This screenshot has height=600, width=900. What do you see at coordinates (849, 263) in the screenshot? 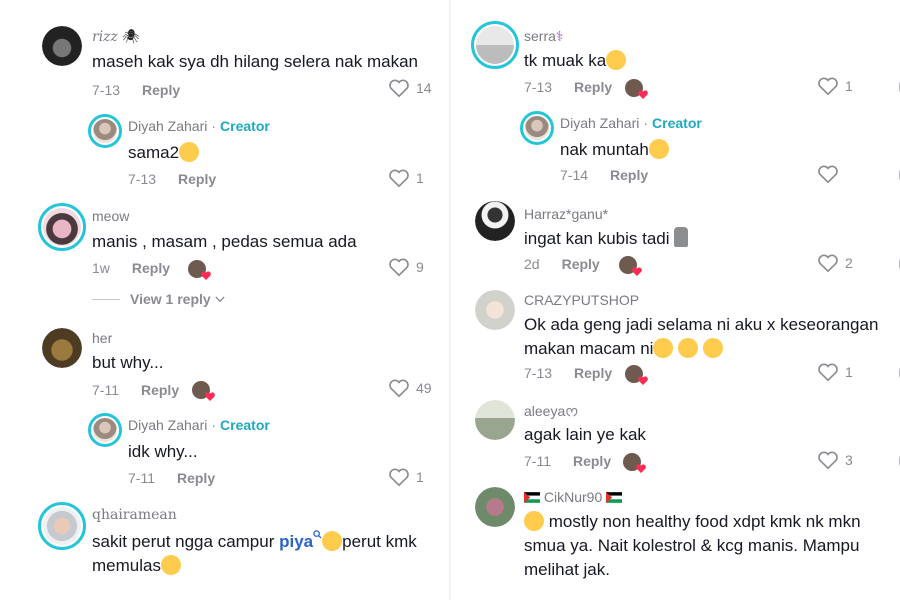
I see `like-count: 2` at bounding box center [849, 263].